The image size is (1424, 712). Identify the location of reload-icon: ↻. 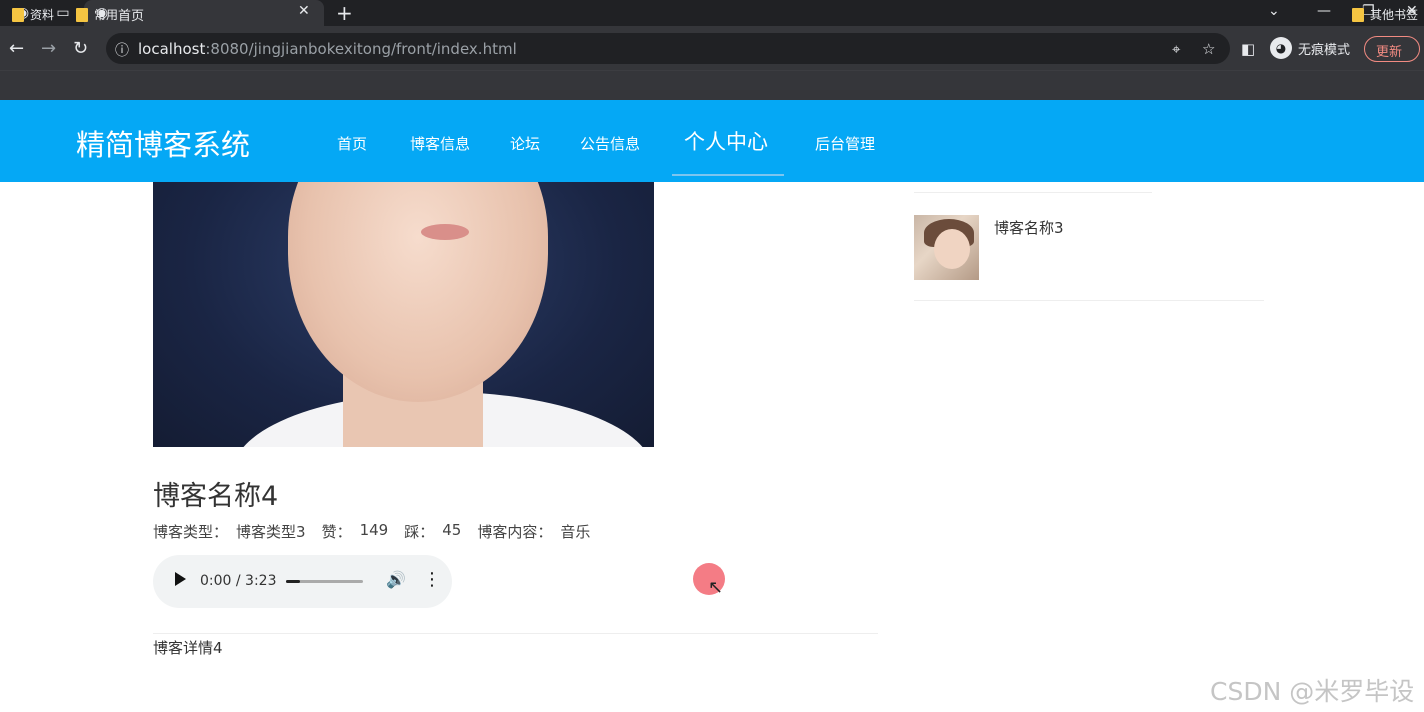
(80, 48).